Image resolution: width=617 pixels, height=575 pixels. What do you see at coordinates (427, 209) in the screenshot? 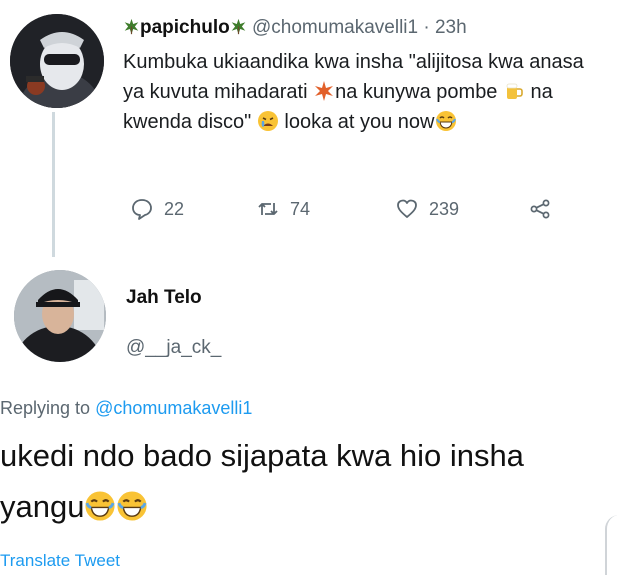
I see `like-button: 239` at bounding box center [427, 209].